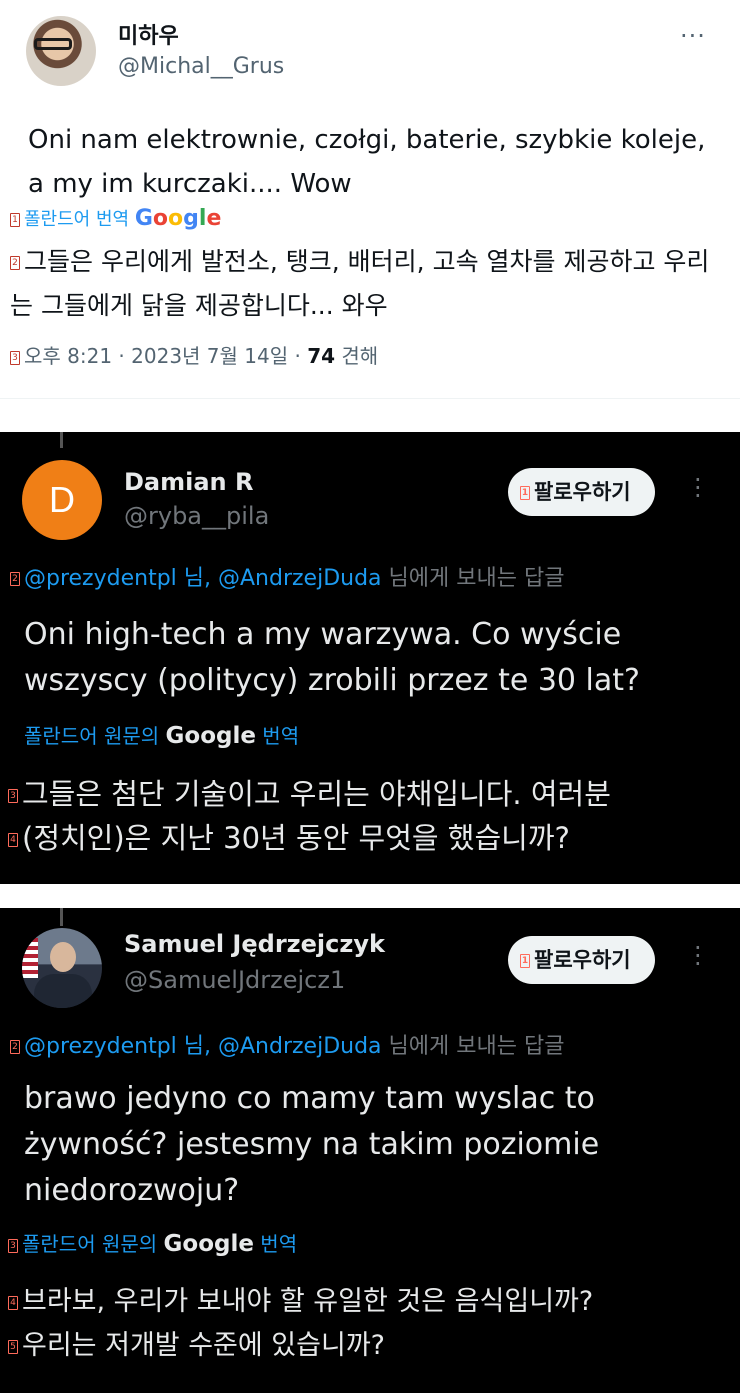 The width and height of the screenshot is (740, 1393). I want to click on translation-link: 폴란드어 원문의 Google 번역, so click(161, 734).